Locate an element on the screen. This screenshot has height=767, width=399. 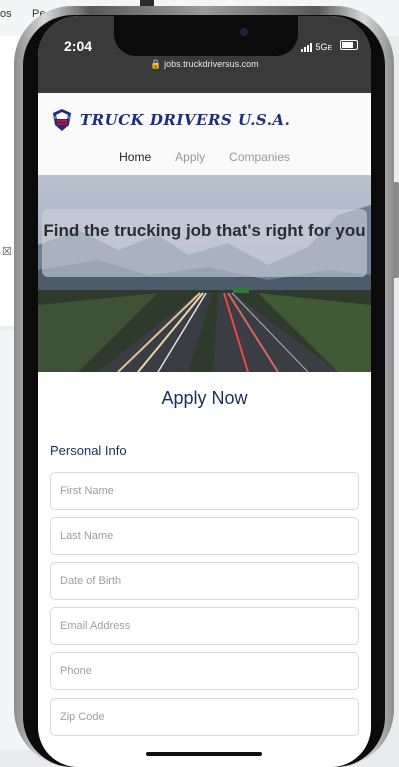
front-camera-icon is located at coordinates (244, 32).